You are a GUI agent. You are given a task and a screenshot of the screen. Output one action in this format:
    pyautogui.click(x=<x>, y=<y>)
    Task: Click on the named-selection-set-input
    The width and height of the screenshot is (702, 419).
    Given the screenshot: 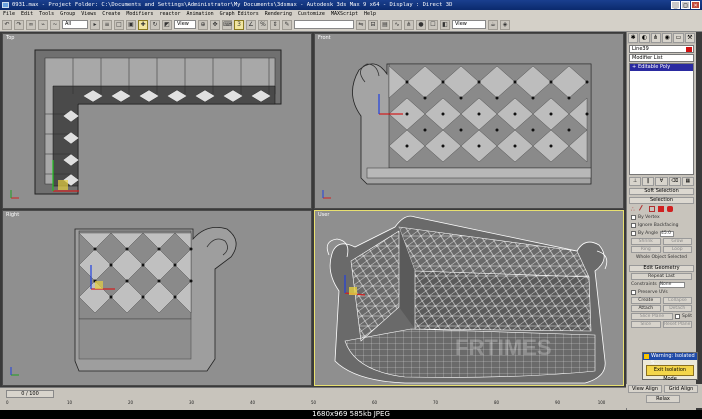 What is the action you would take?
    pyautogui.click(x=324, y=24)
    